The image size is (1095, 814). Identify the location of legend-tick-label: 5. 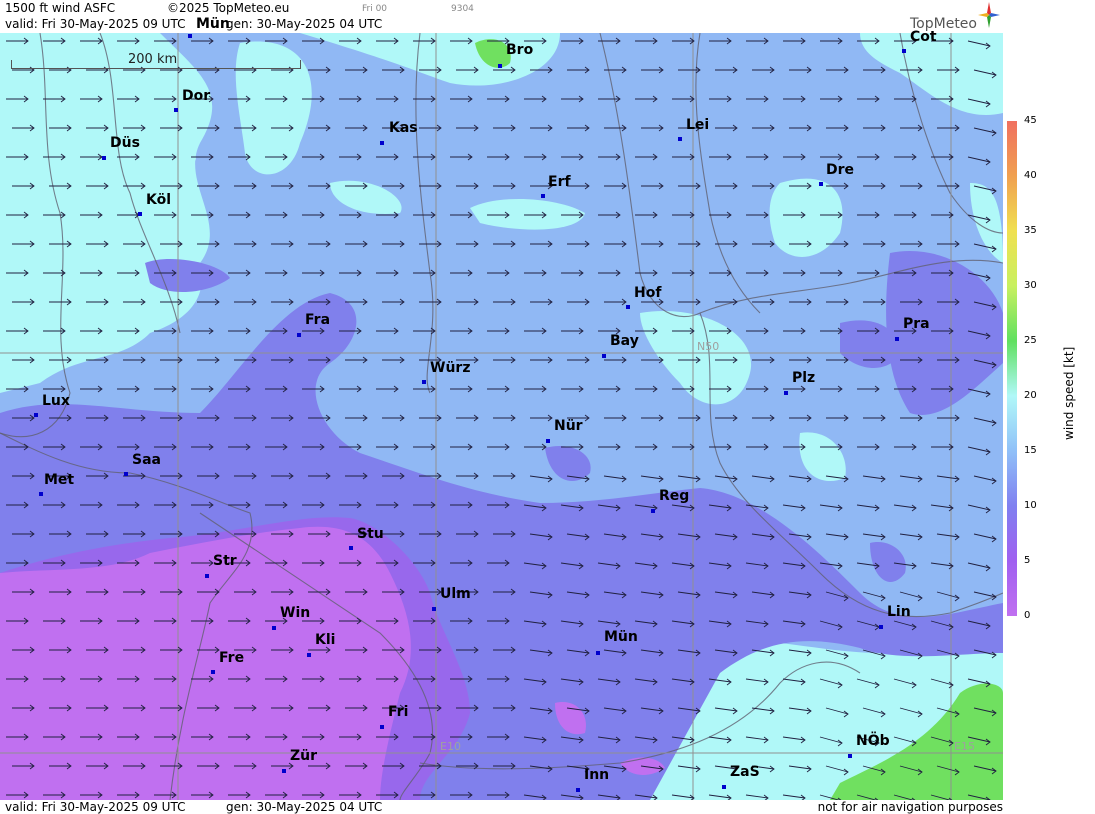
(1027, 560).